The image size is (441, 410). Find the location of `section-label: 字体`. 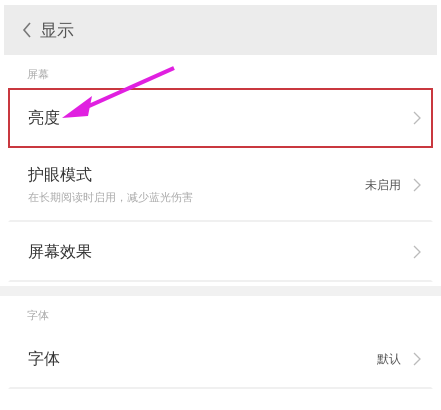

section-label: 字体 is located at coordinates (38, 316).